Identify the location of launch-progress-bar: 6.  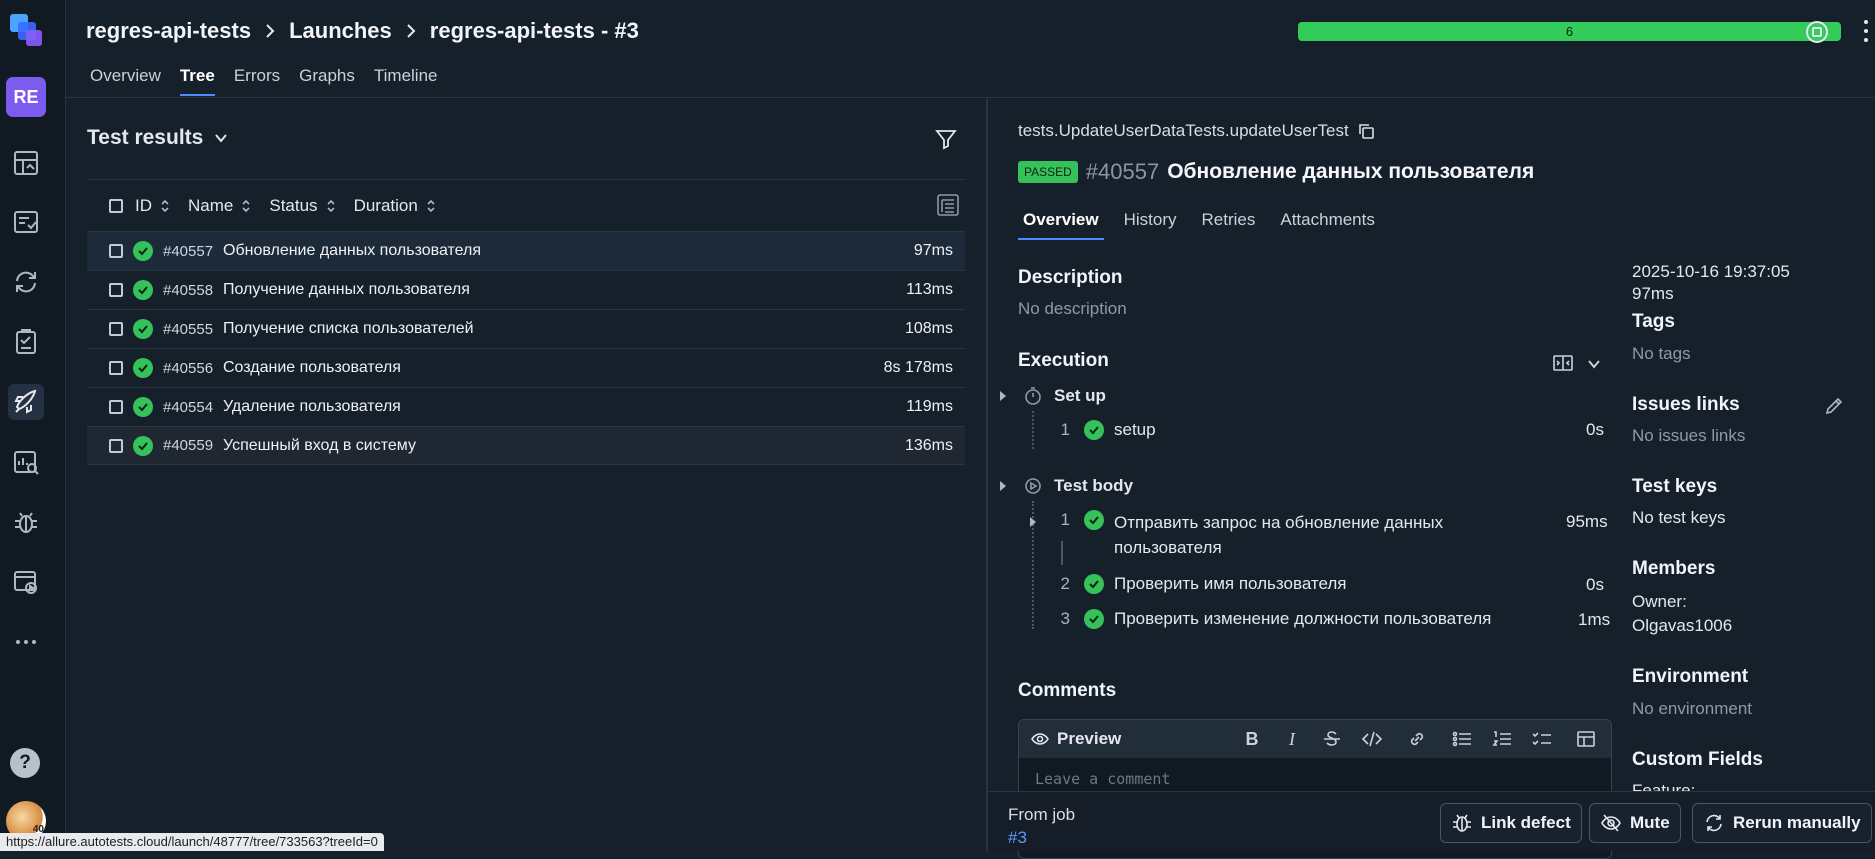
(1569, 31).